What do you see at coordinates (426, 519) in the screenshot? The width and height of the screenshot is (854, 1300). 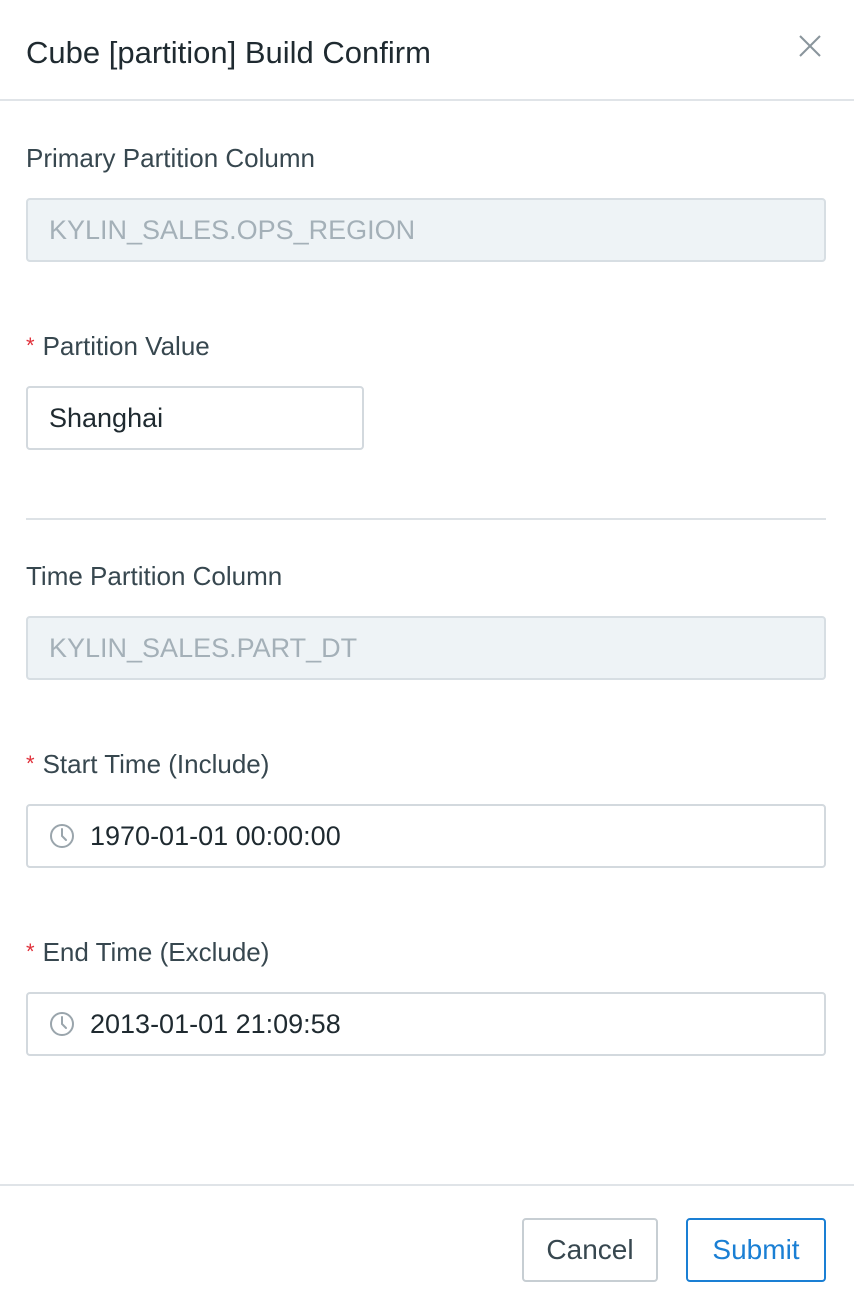 I see `section-divider` at bounding box center [426, 519].